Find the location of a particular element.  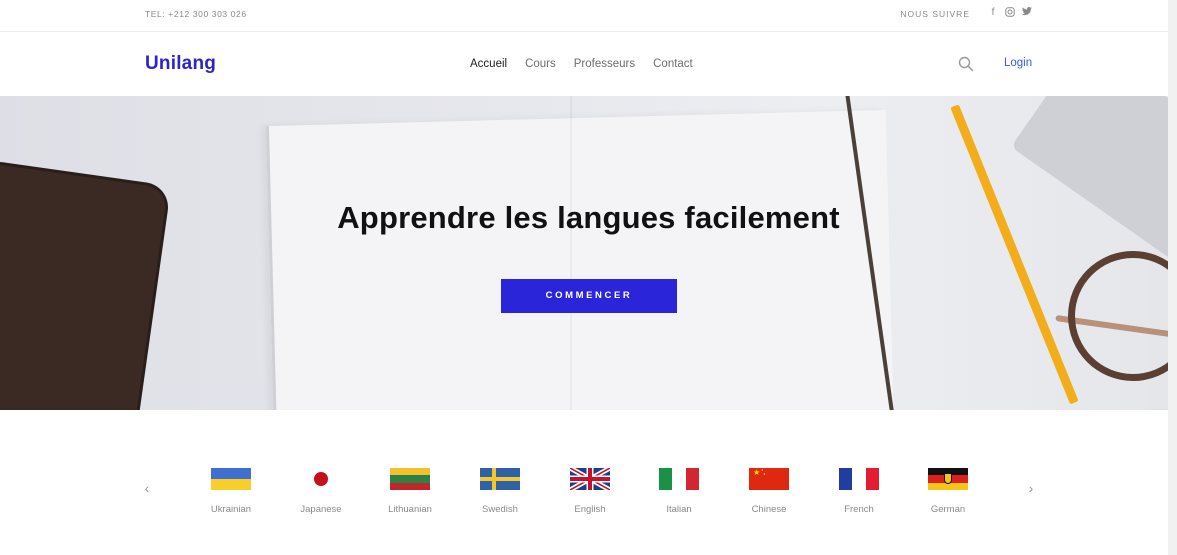

lithuania-flag-icon is located at coordinates (410, 479).